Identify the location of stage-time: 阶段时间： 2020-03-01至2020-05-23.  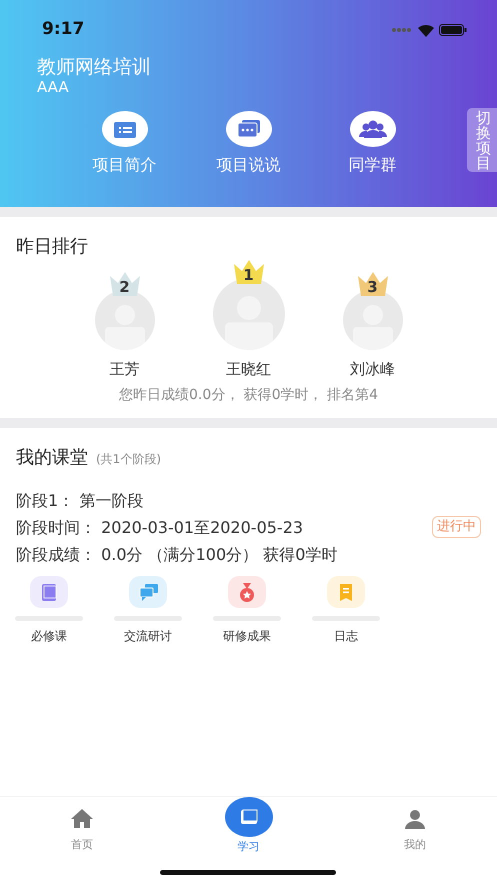
(160, 527).